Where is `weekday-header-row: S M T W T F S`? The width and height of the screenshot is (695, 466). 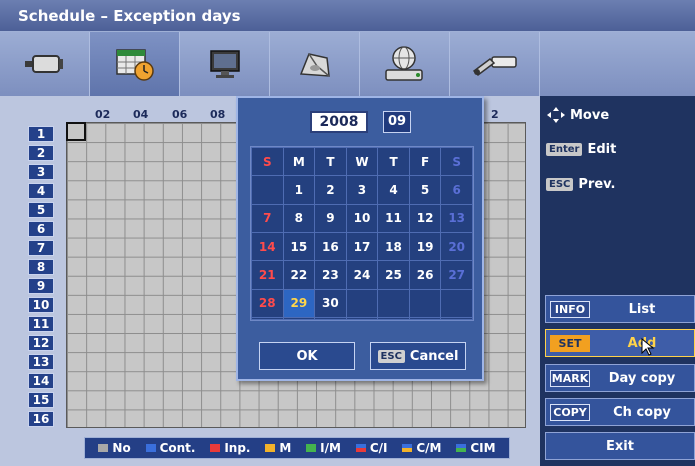
weekday-header-row: S M T W T F S is located at coordinates (362, 161).